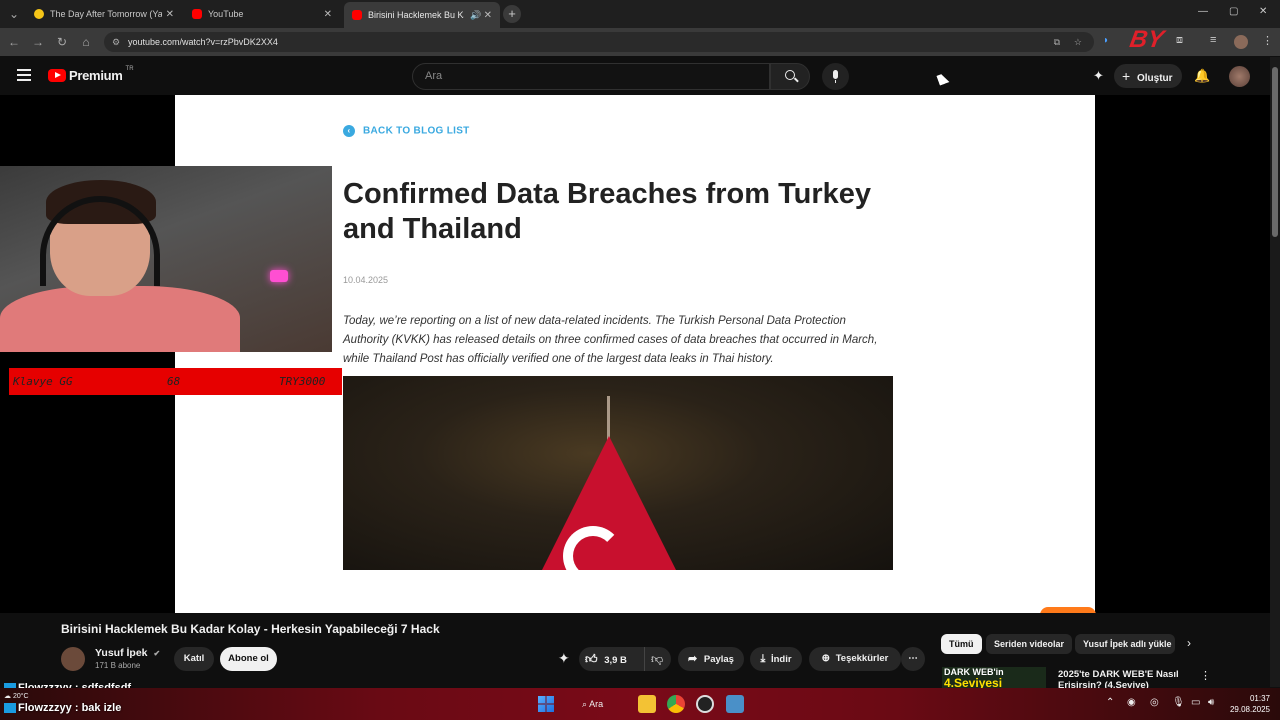 Image resolution: width=1280 pixels, height=720 pixels. I want to click on file-explorer-icon, so click(647, 704).